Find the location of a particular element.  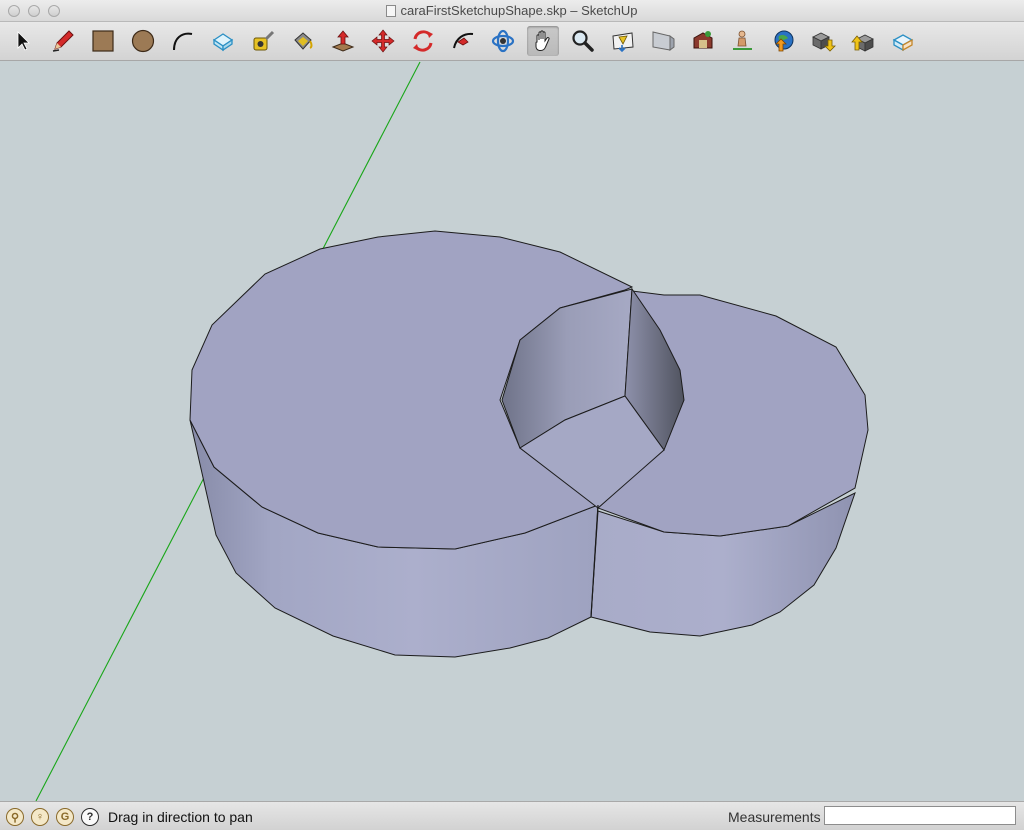

google-earth-tool is located at coordinates (783, 41).